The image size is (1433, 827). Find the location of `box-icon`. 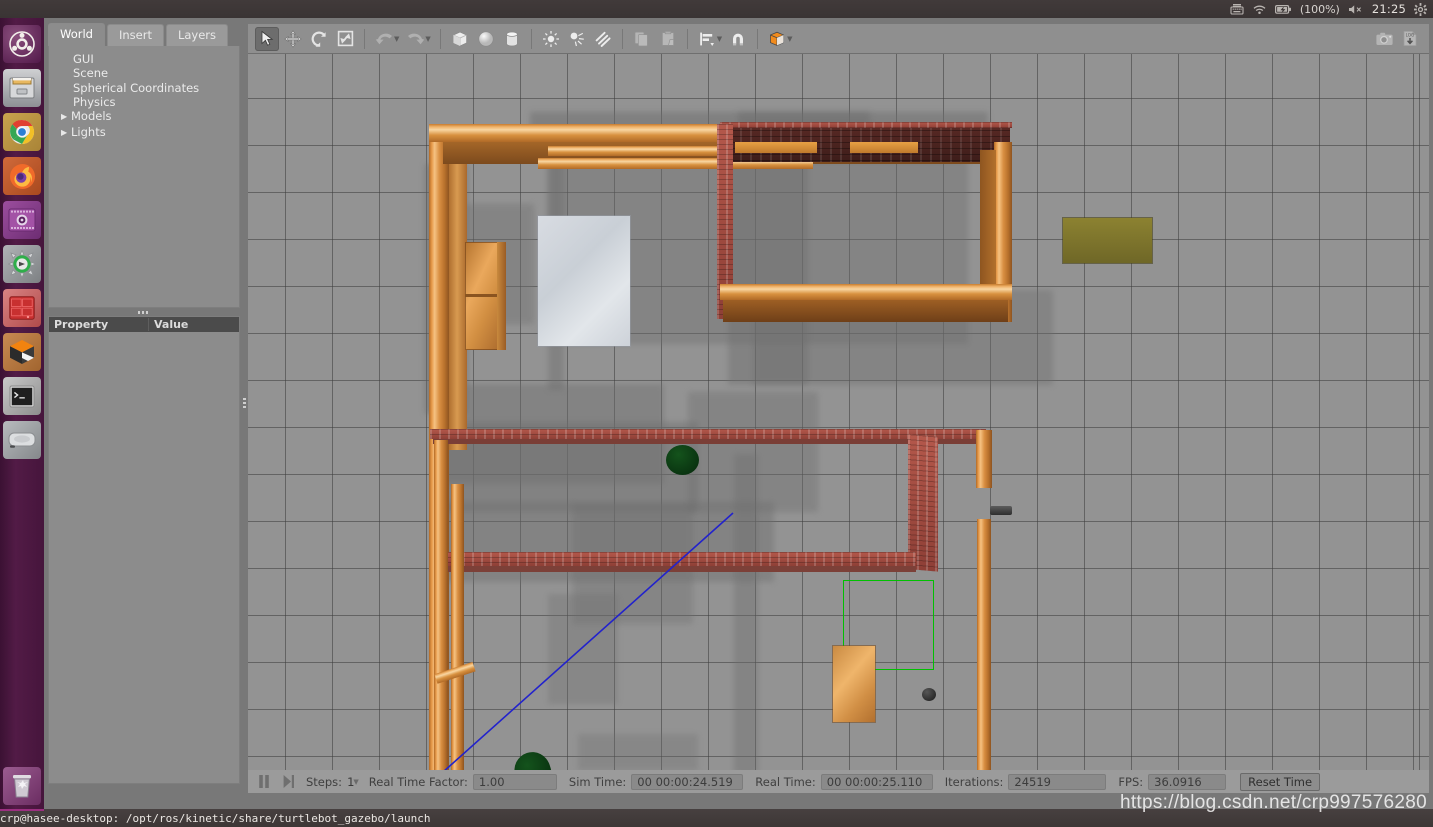

box-icon is located at coordinates (460, 39).